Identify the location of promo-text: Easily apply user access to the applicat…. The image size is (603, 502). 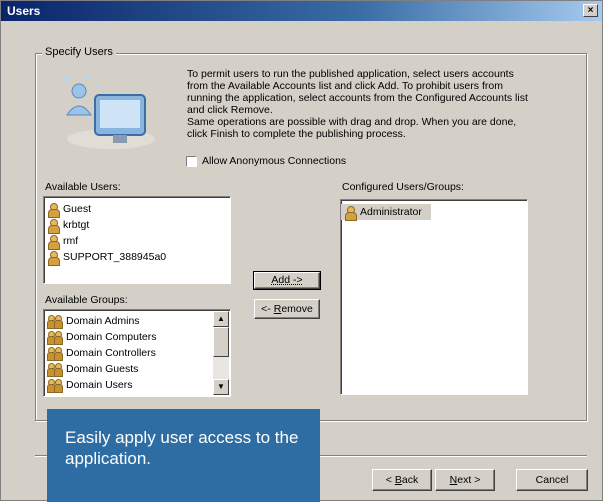
(182, 448).